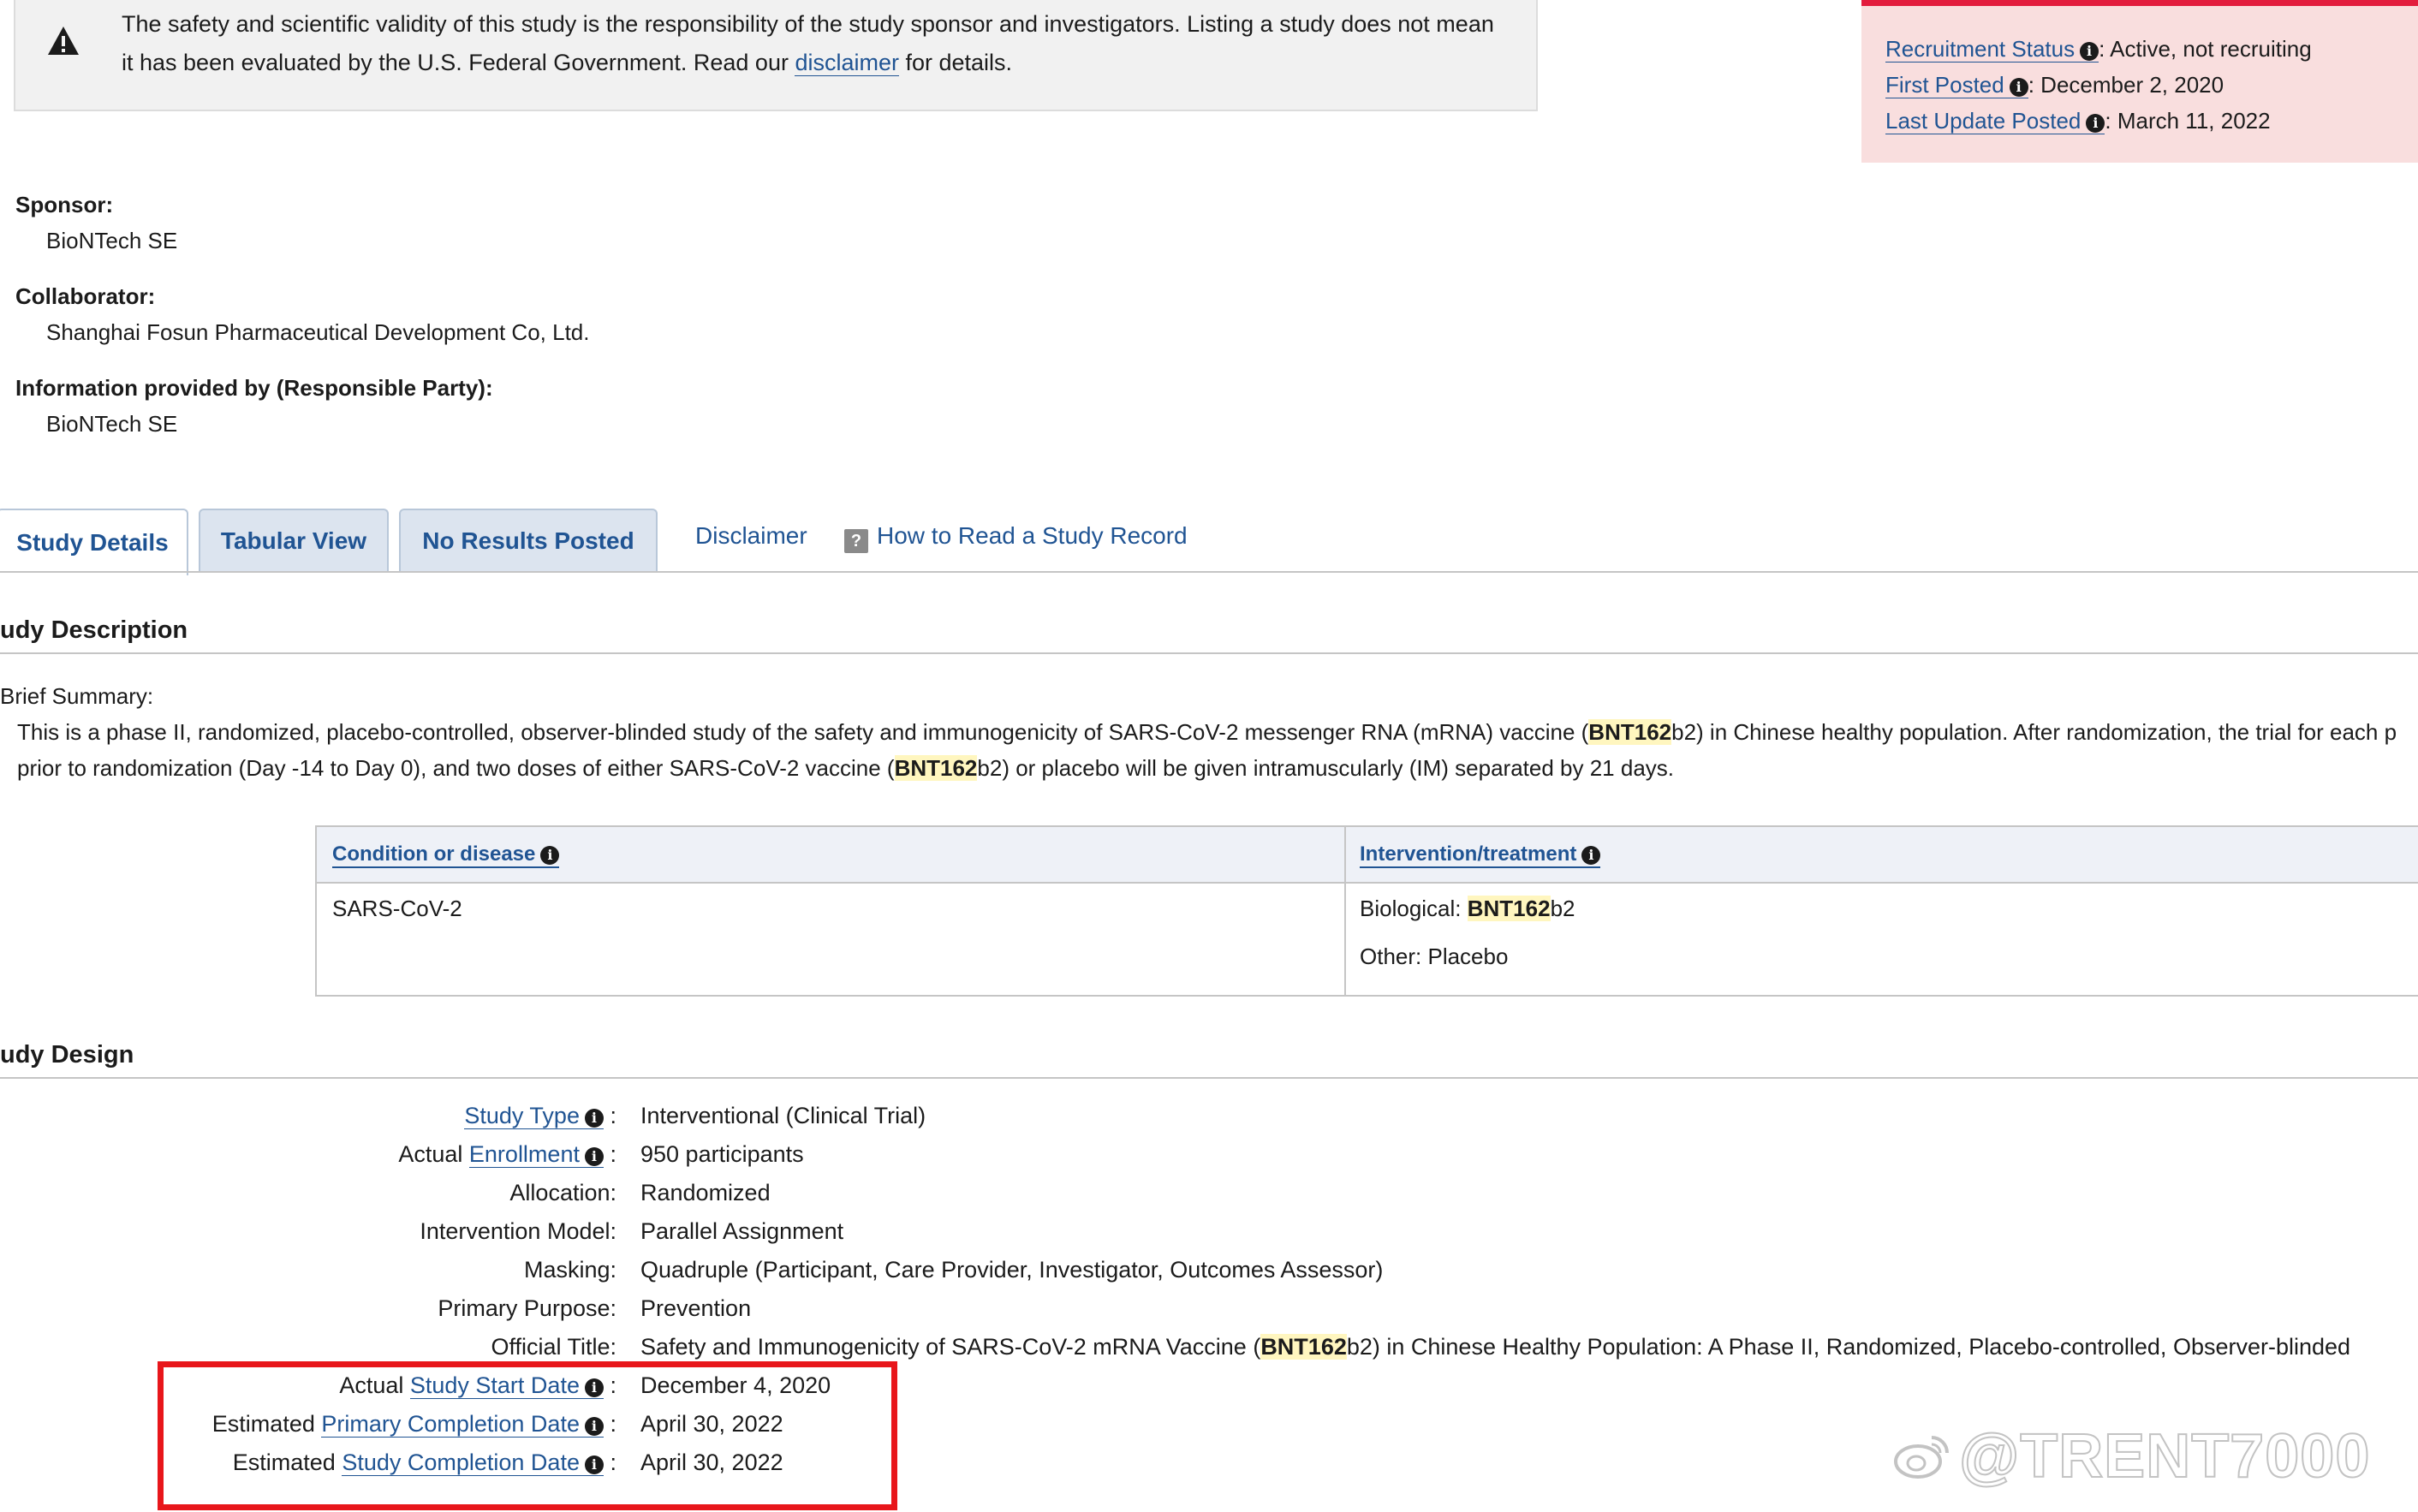 This screenshot has width=2418, height=1512. I want to click on intervention-cell-1: Biological: BNT162b2, so click(1467, 909).